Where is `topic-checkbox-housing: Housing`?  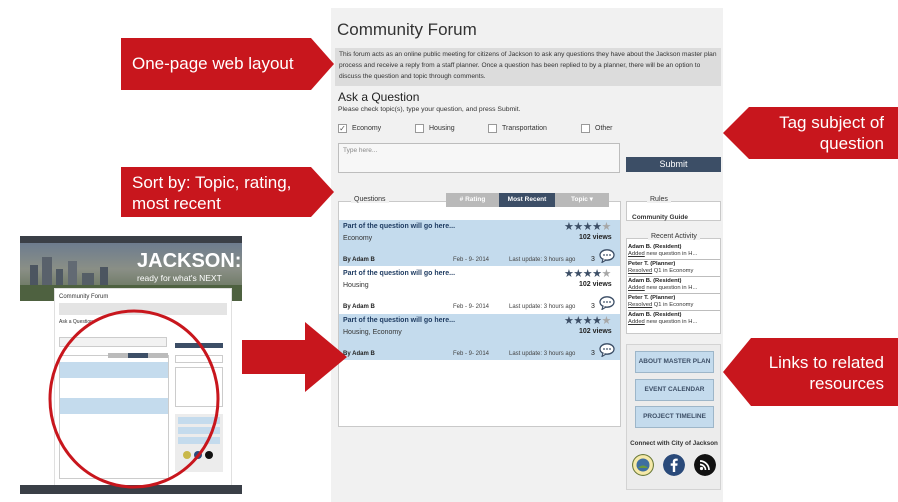
topic-checkbox-housing: Housing is located at coordinates (435, 128).